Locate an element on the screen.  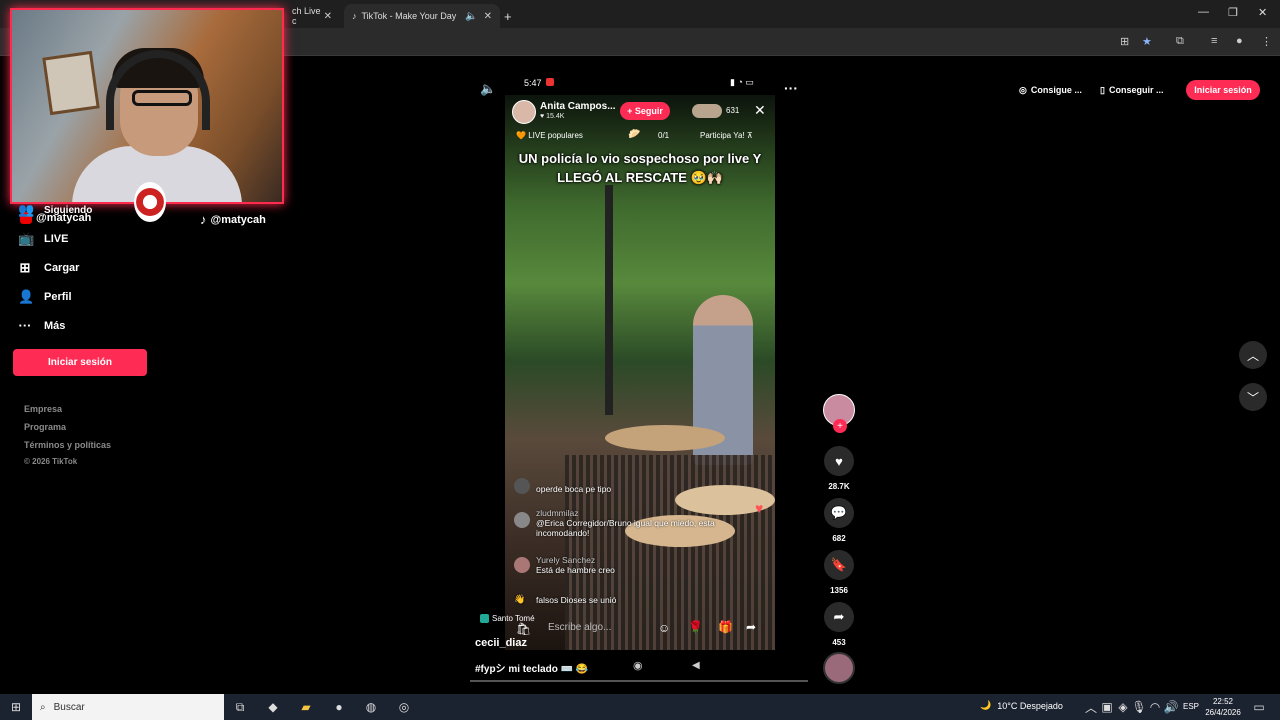
heart-reaction-icon: ♥ is located at coordinates (759, 508).